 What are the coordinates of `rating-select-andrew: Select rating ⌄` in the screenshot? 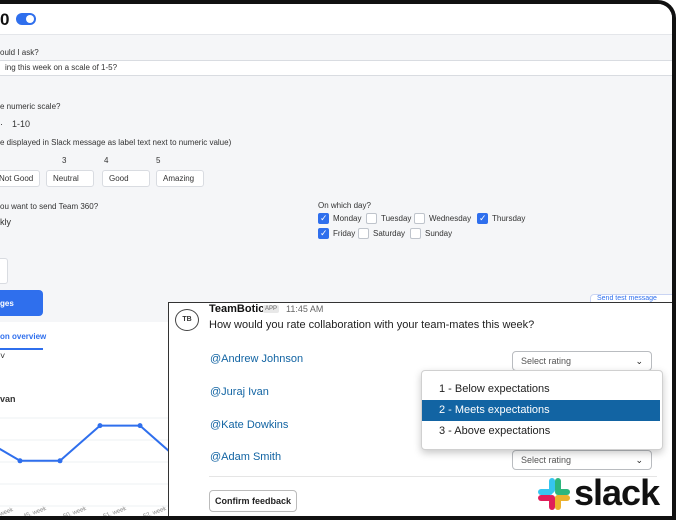 It's located at (582, 361).